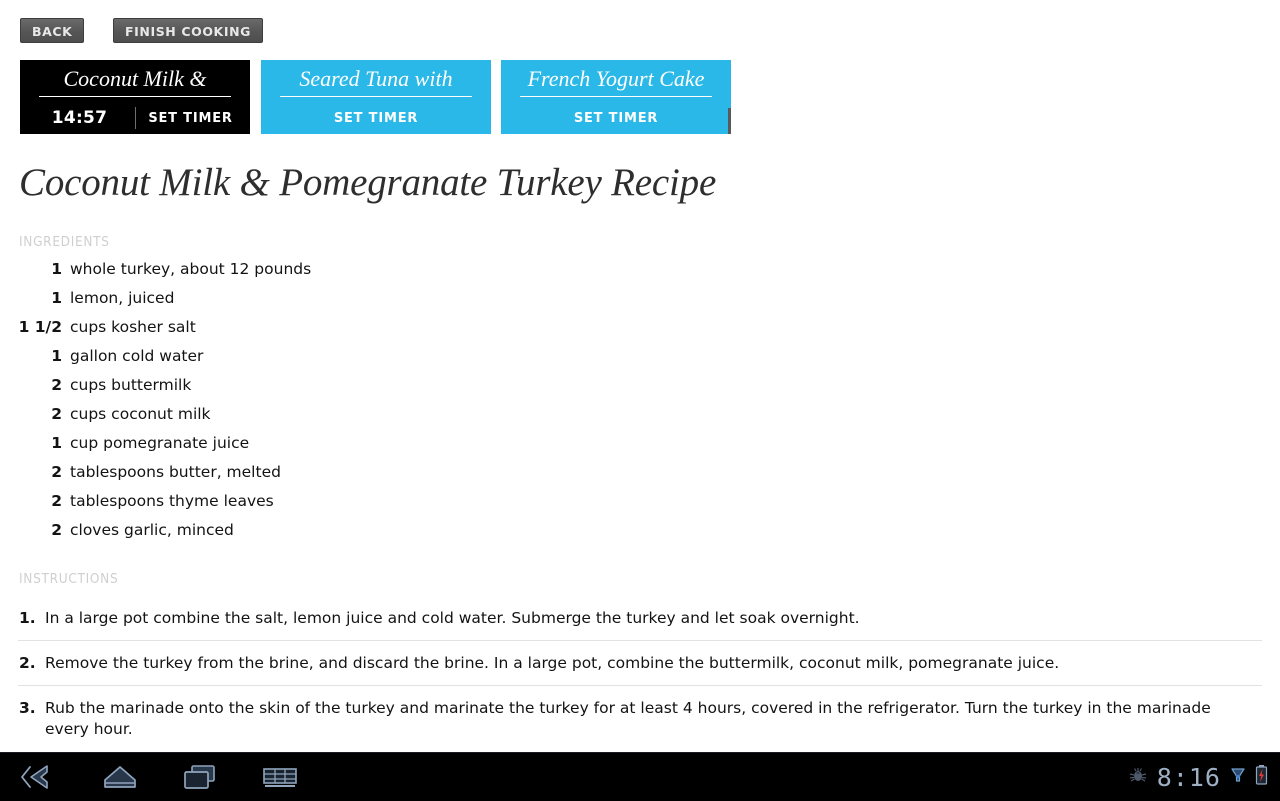 The height and width of the screenshot is (801, 1280). I want to click on back-button: BACK, so click(52, 30).